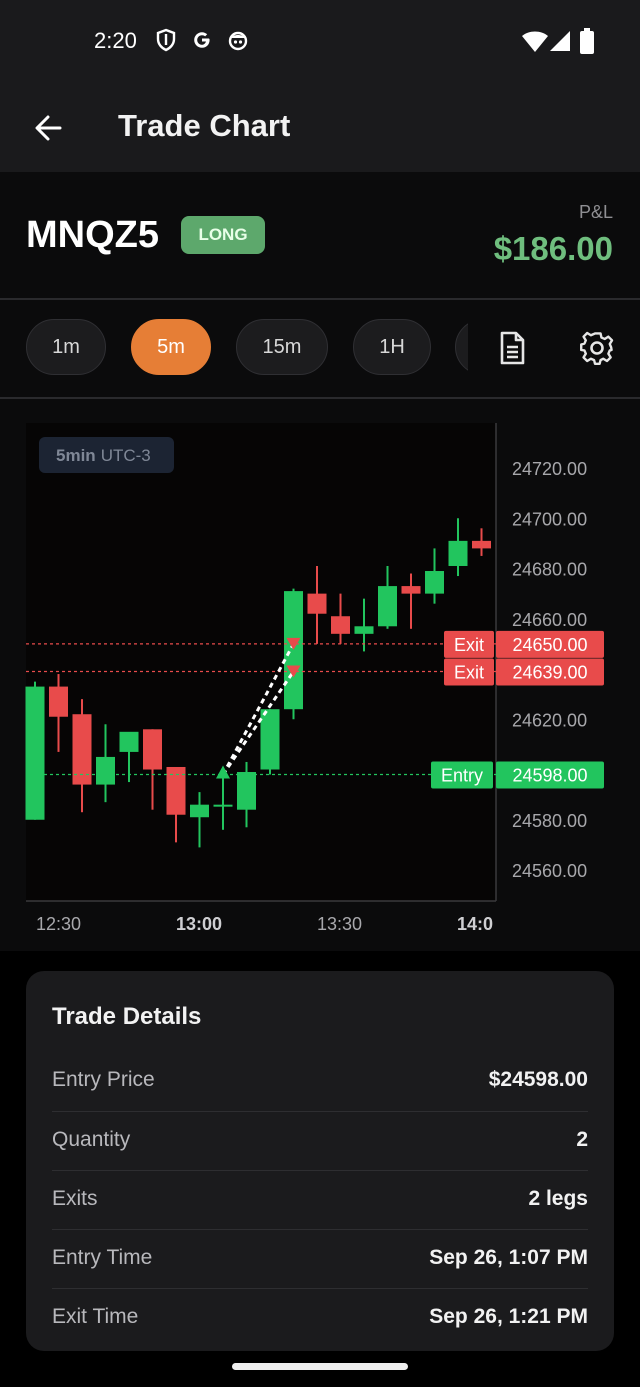  Describe the element at coordinates (102, 1257) in the screenshot. I see `detail-label: Entry Time` at that location.